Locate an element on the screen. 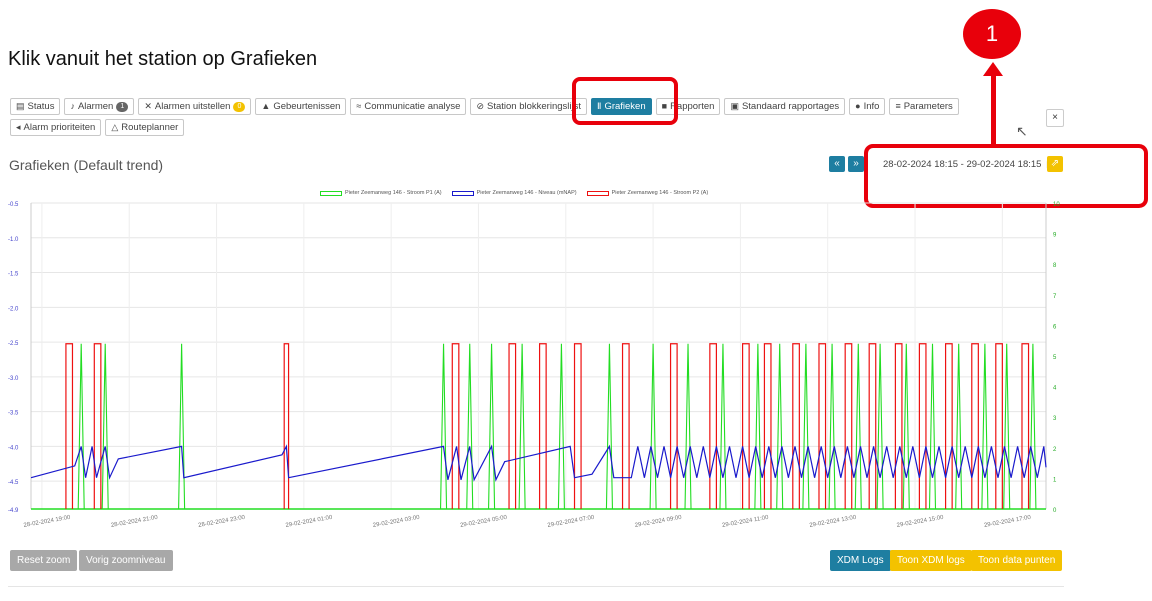 The height and width of the screenshot is (601, 1152). prev-period-button: « is located at coordinates (837, 164).